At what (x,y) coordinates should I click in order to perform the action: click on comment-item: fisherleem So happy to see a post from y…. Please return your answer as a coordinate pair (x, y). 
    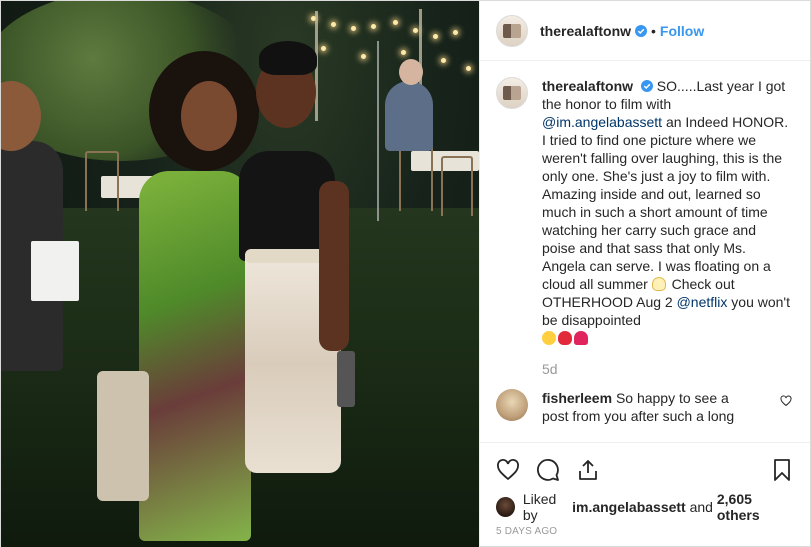
    Looking at the image, I should click on (645, 407).